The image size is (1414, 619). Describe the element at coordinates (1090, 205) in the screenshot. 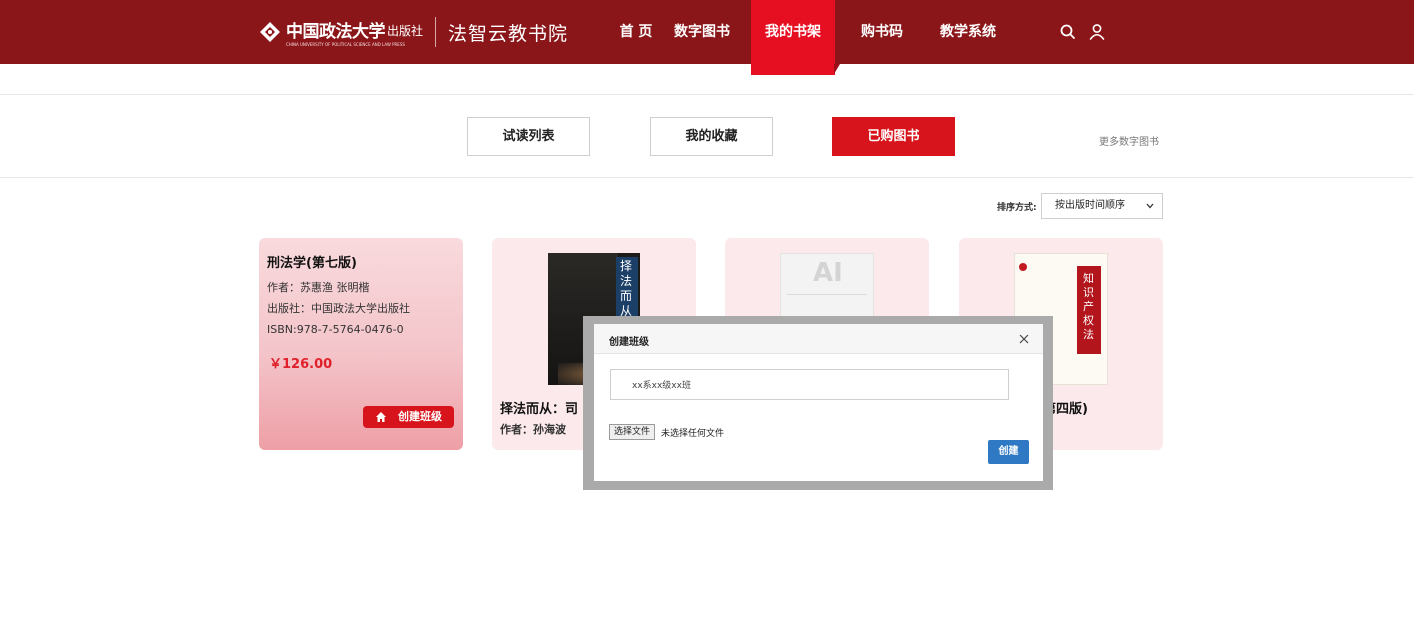

I see `sort-selected-value: 按出版时间顺序` at that location.